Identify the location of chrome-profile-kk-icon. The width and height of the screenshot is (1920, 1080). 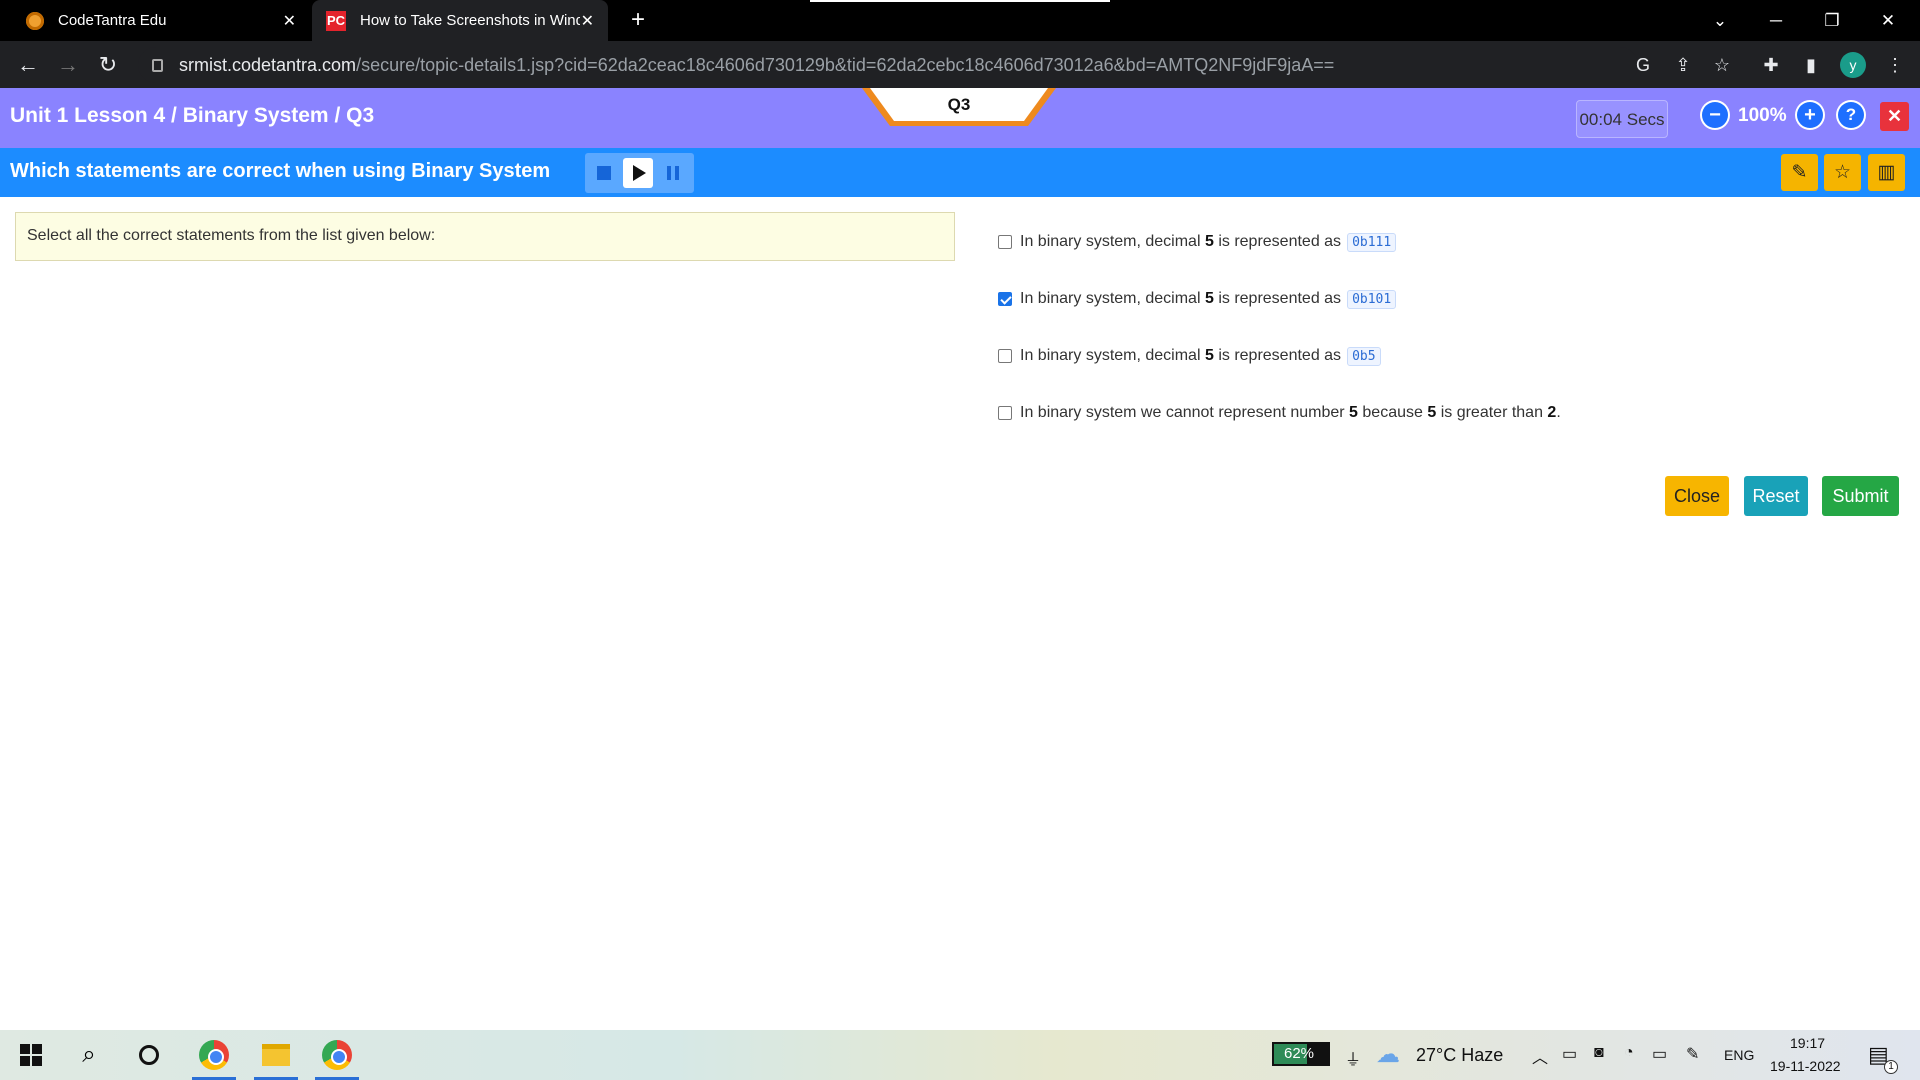
(214, 1055).